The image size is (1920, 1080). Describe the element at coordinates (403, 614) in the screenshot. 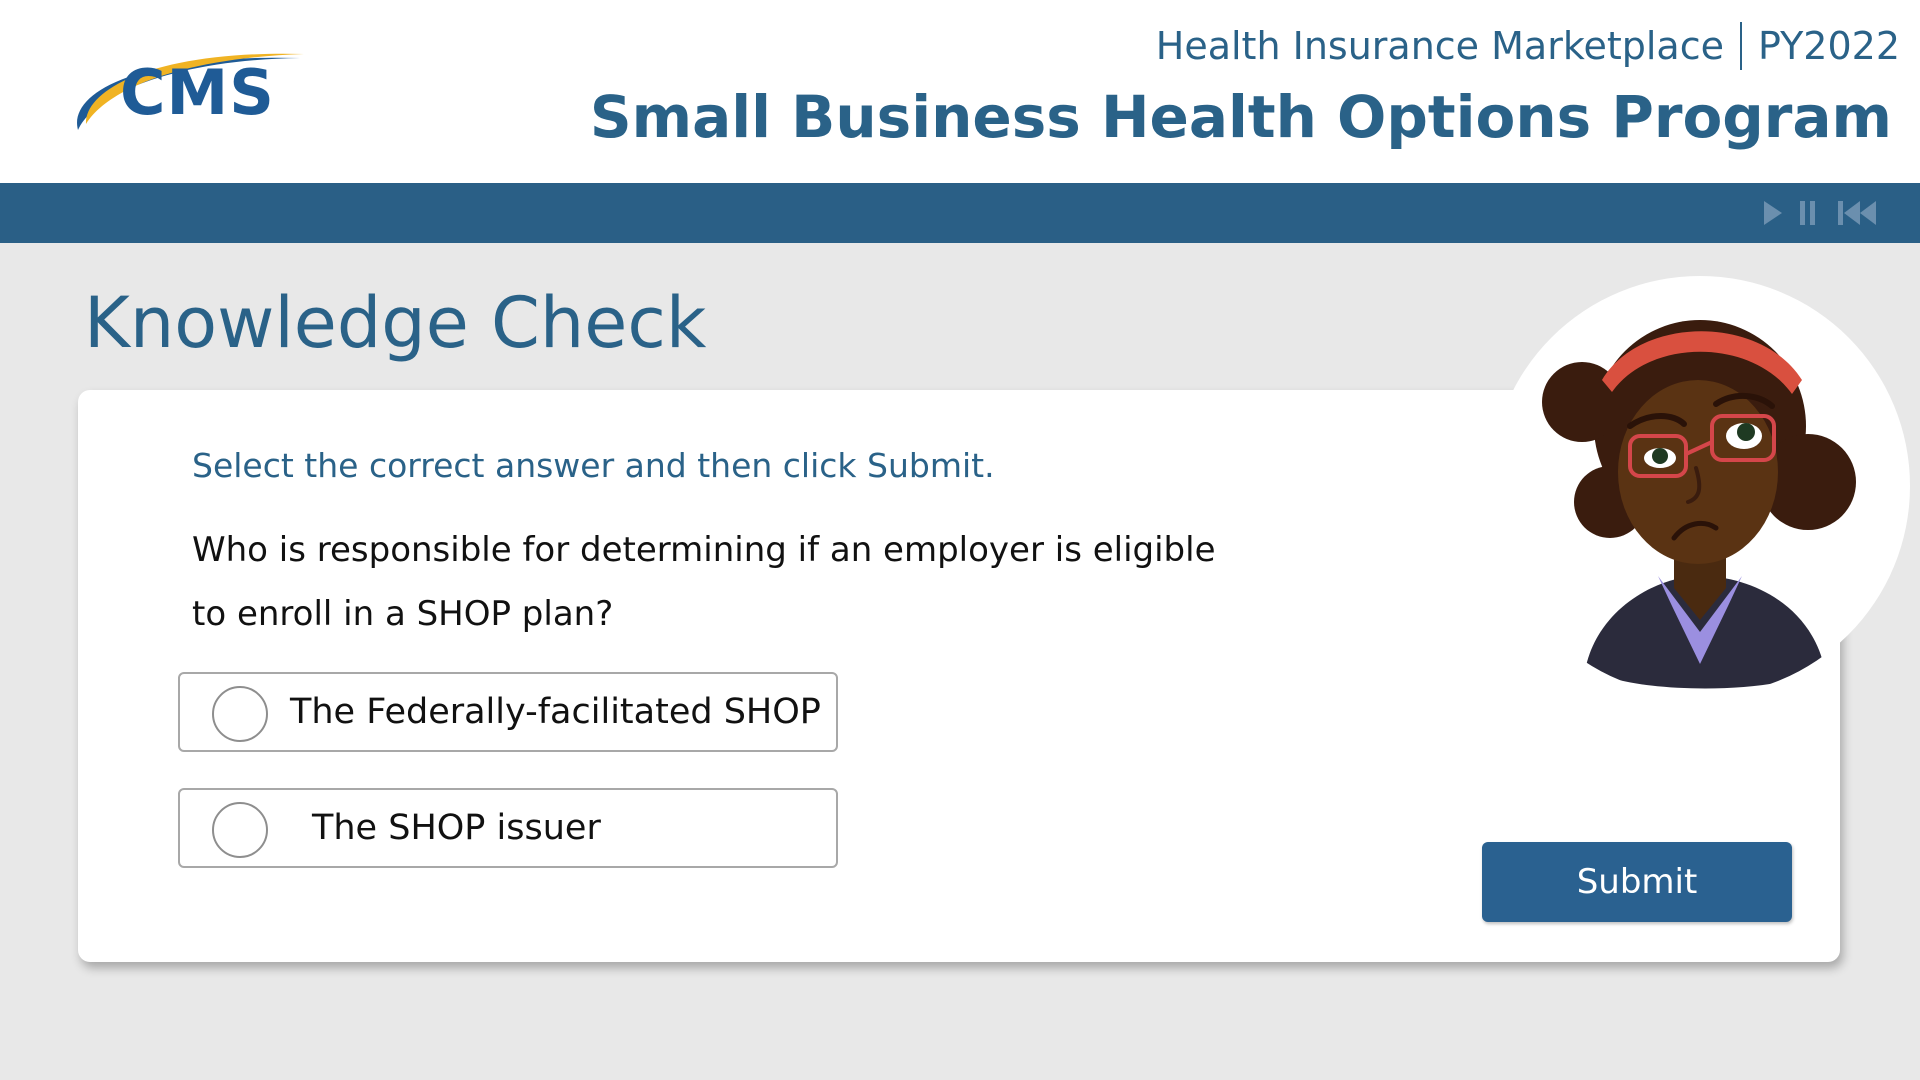

I see `question-line: to enroll in a SHOP plan?` at that location.